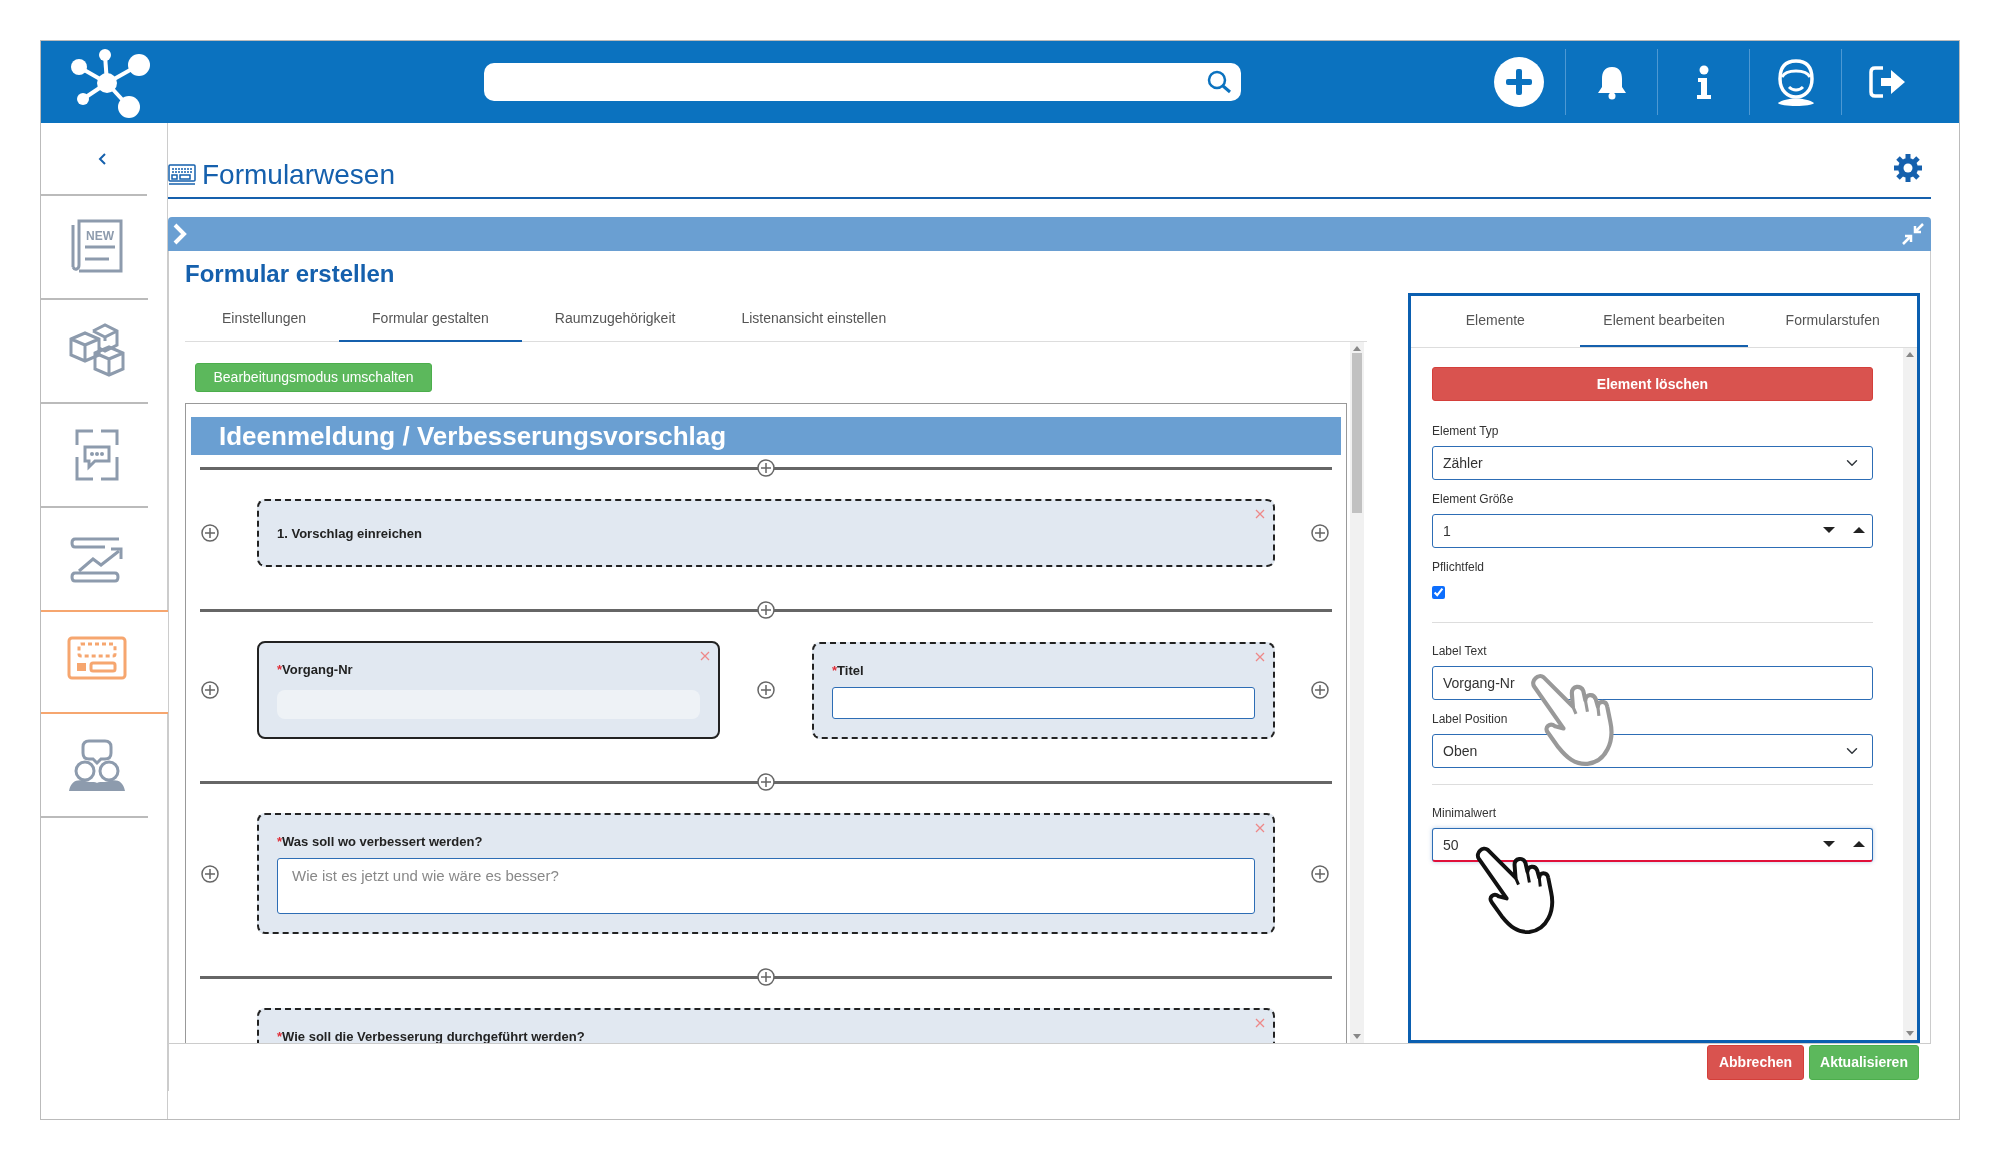 The image size is (2000, 1160). Describe the element at coordinates (1438, 592) in the screenshot. I see `checkbox` at that location.